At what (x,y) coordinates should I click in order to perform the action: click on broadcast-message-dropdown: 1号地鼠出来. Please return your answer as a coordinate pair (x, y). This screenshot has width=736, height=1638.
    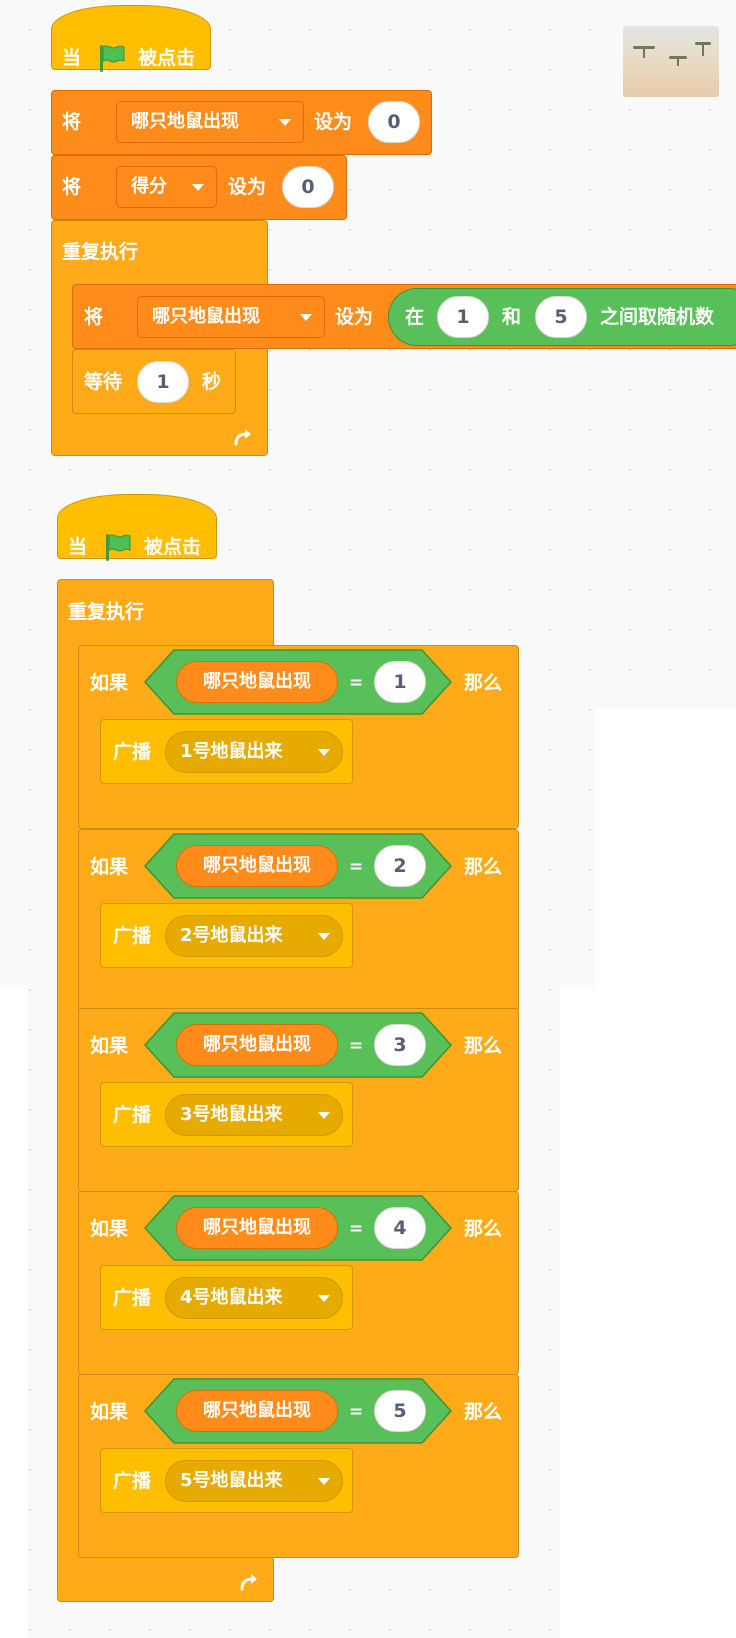
    Looking at the image, I should click on (254, 752).